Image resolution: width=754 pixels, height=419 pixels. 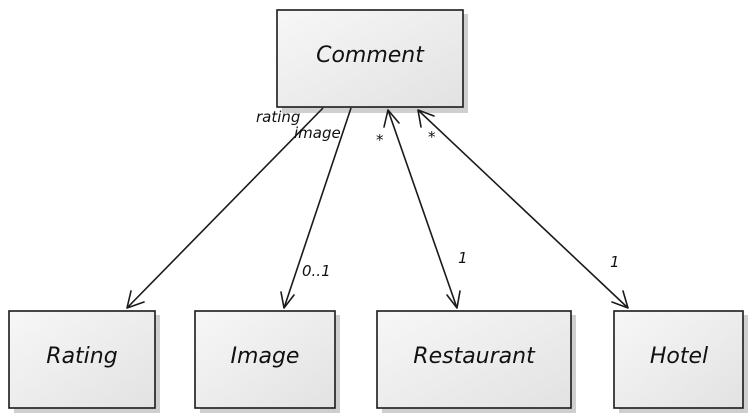 What do you see at coordinates (317, 133) in the screenshot?
I see `role-label-image: image` at bounding box center [317, 133].